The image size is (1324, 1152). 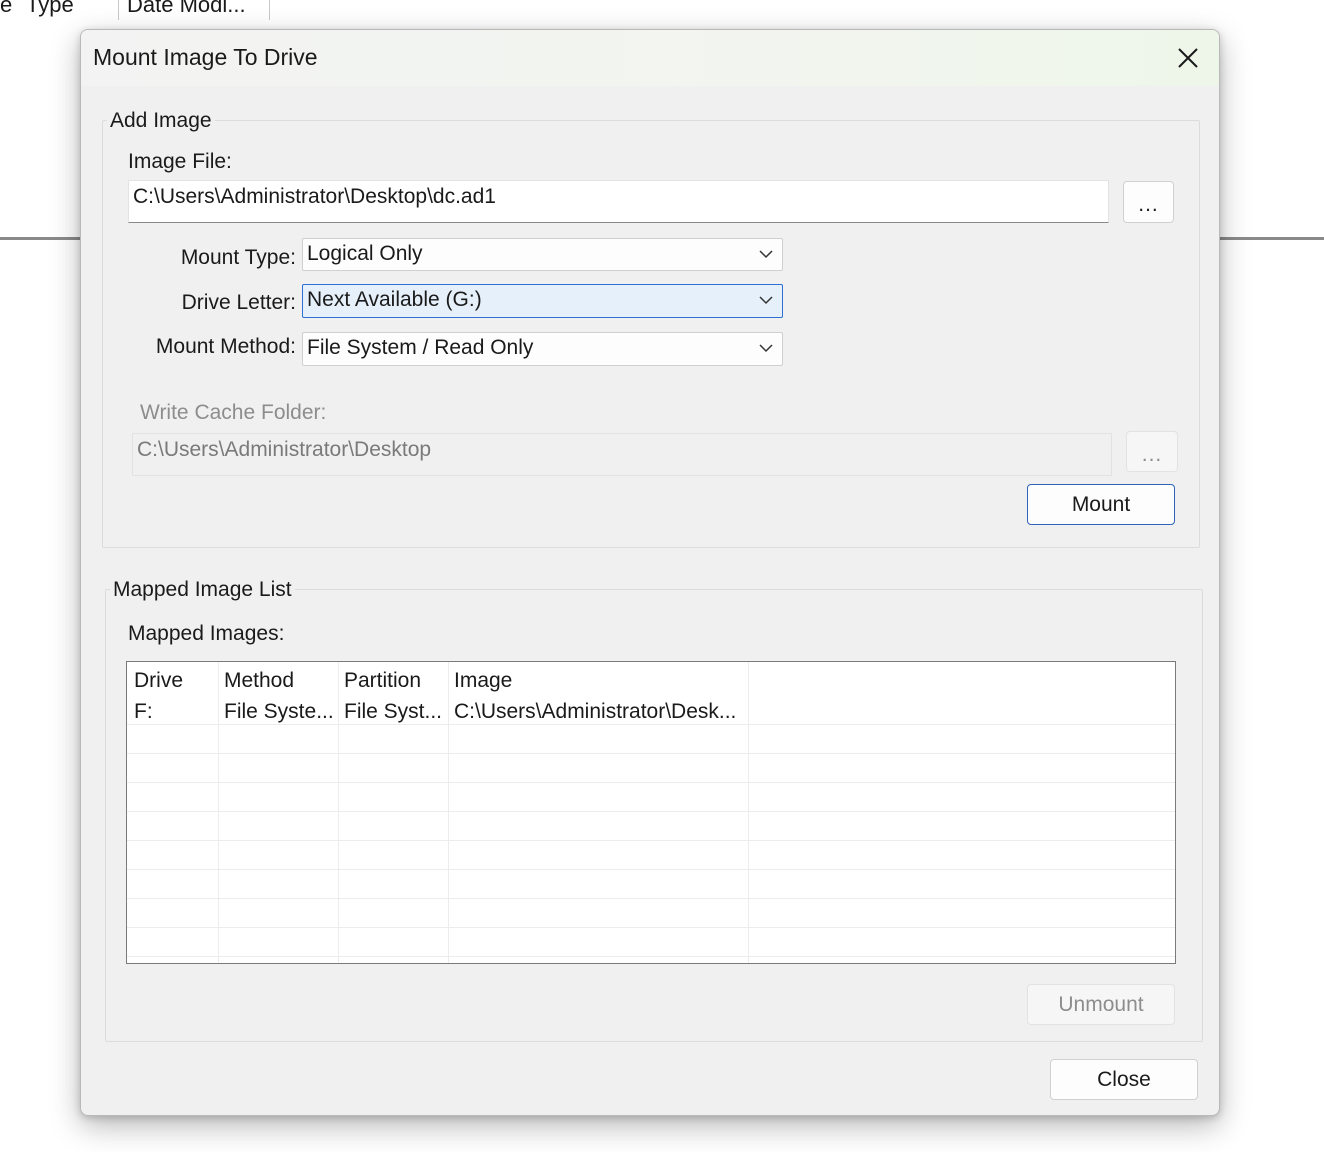 What do you see at coordinates (238, 257) in the screenshot?
I see `mount-type-label: Mount Type:` at bounding box center [238, 257].